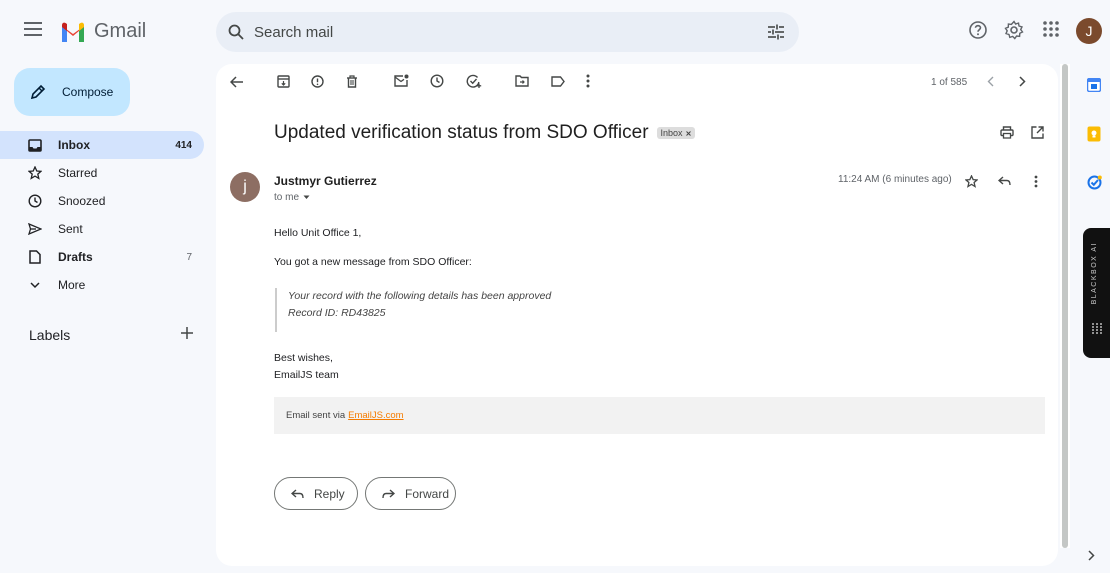  Describe the element at coordinates (1037, 132) in the screenshot. I see `open-new-window-icon` at that location.